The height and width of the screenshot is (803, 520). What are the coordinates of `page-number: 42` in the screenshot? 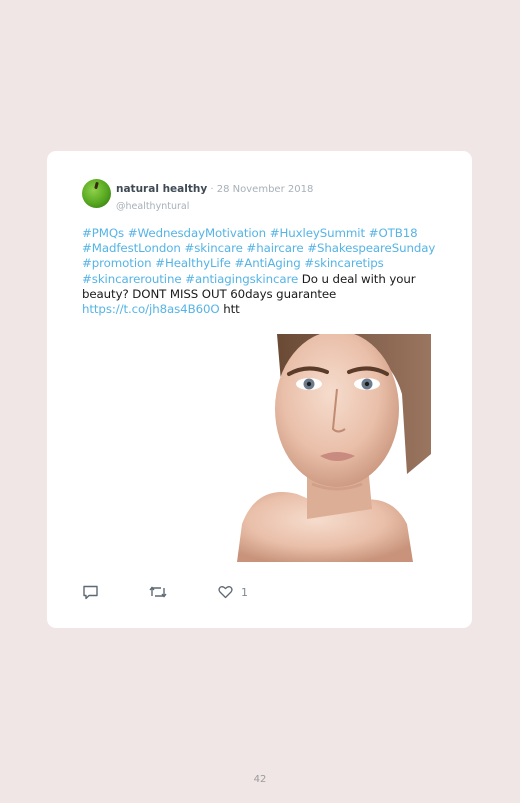 It's located at (260, 779).